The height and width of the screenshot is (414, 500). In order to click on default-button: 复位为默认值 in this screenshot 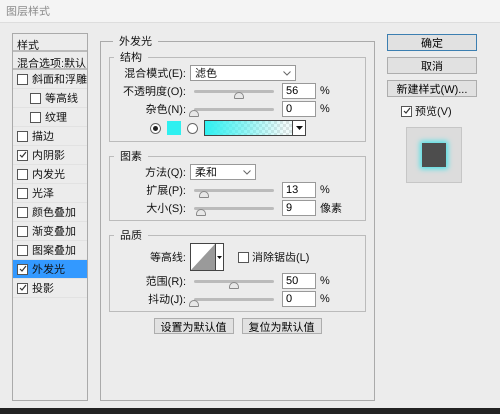, I will do `click(282, 326)`.